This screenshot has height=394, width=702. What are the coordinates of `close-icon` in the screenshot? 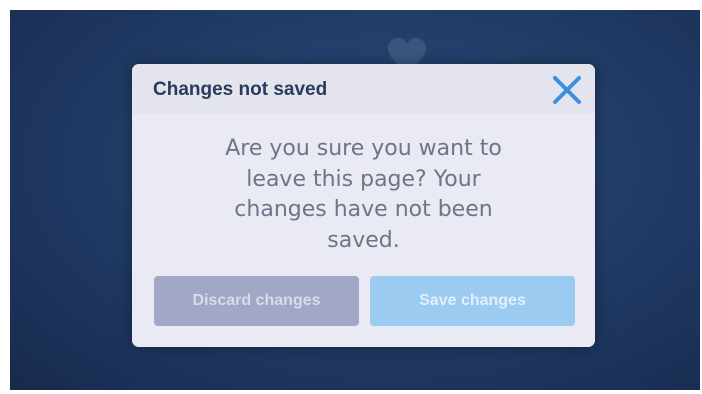 It's located at (567, 90).